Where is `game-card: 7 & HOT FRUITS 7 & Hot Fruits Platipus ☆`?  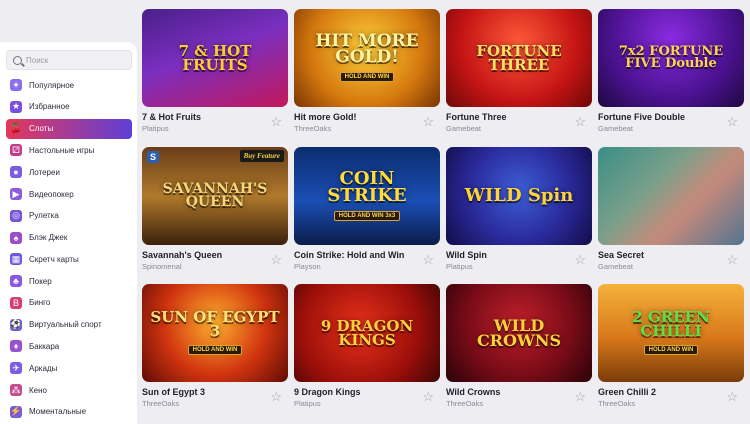
game-card: 7 & HOT FRUITS 7 & Hot Fruits Platipus ☆ is located at coordinates (215, 73).